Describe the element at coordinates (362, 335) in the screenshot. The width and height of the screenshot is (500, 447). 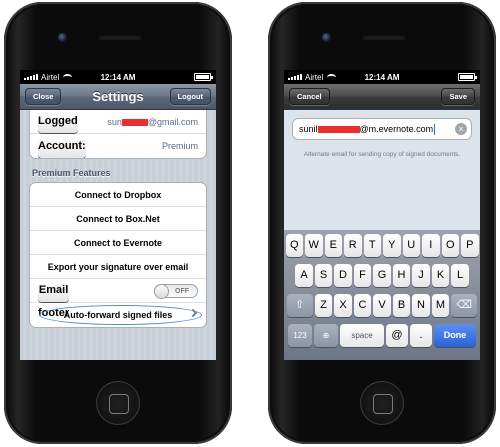
I see `space-key: space` at that location.